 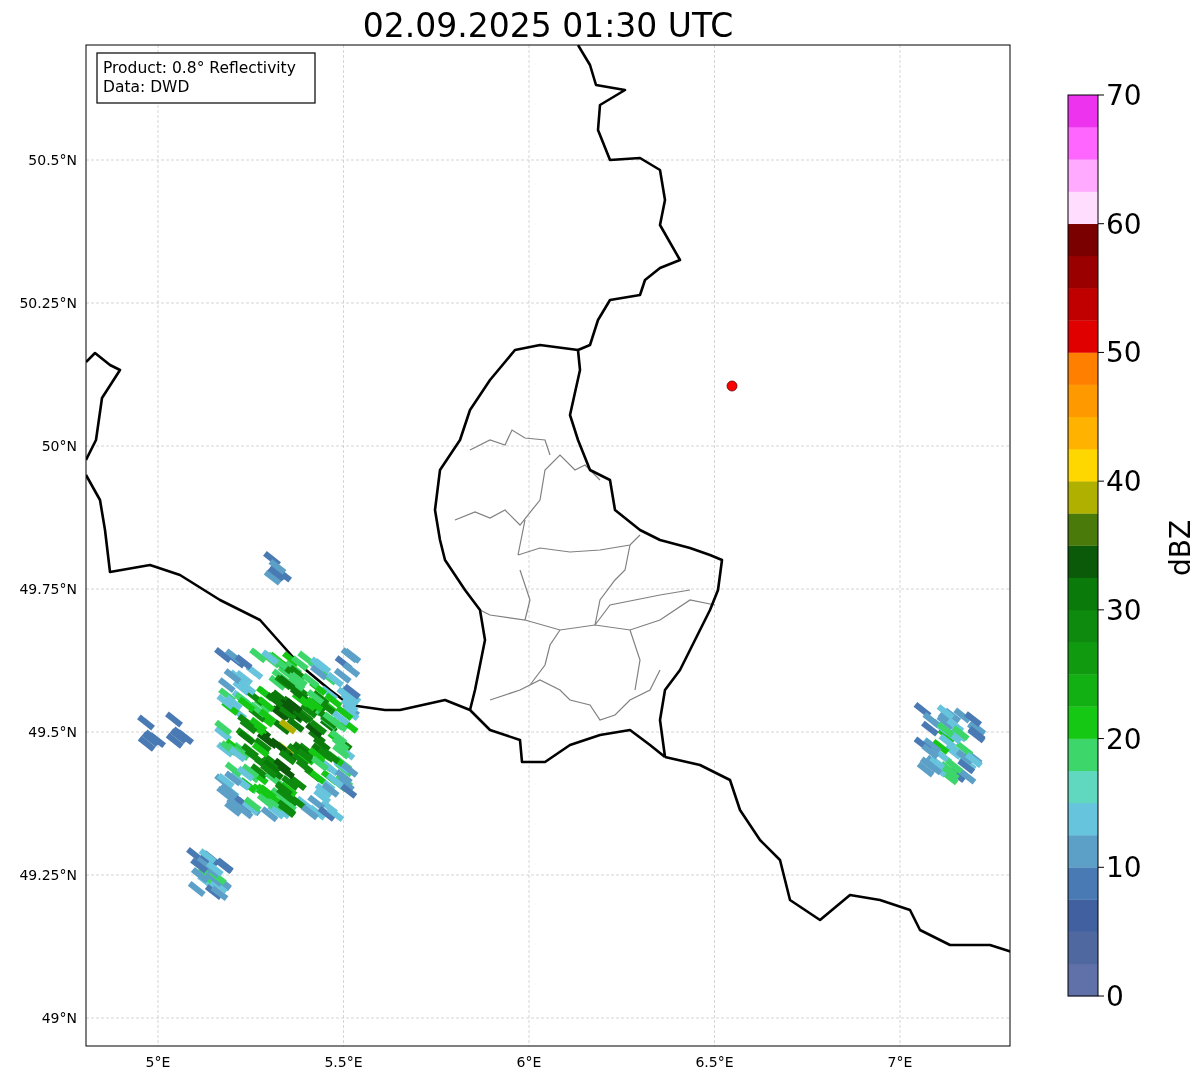 What do you see at coordinates (714, 1062) in the screenshot?
I see `axis-label: 6.5°E` at bounding box center [714, 1062].